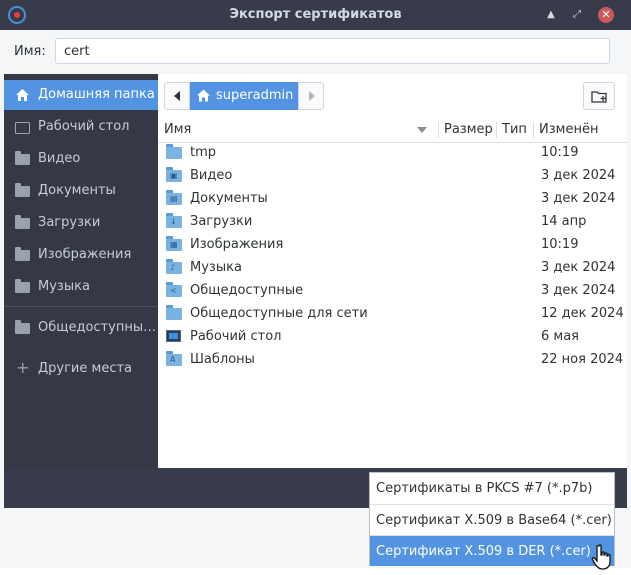  What do you see at coordinates (174, 243) in the screenshot?
I see `folder-pictures-icon: ▦` at bounding box center [174, 243].